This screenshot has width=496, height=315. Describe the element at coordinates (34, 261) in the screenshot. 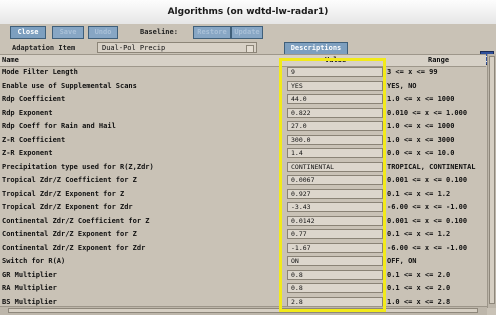

I see `parameter-name: Switch for R(A)` at that location.